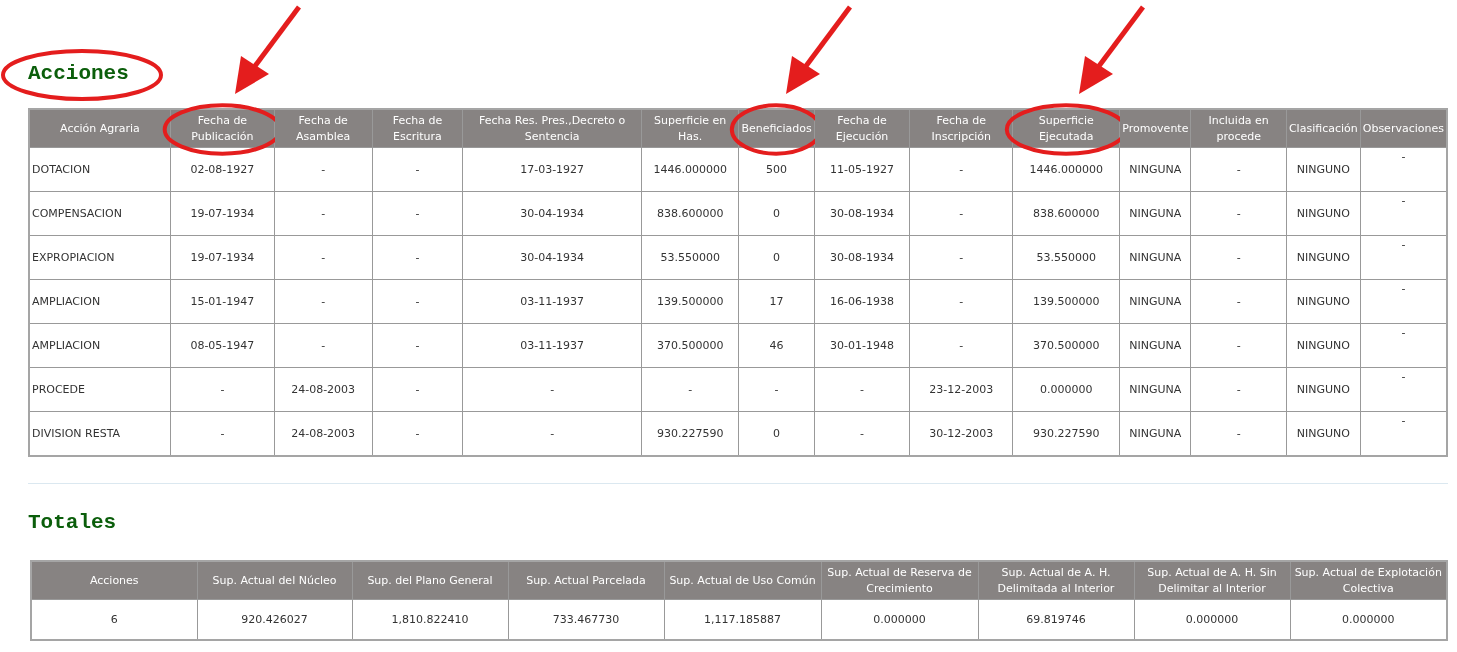 The height and width of the screenshot is (652, 1457). I want to click on table-cell: 15-01-1947, so click(222, 301).